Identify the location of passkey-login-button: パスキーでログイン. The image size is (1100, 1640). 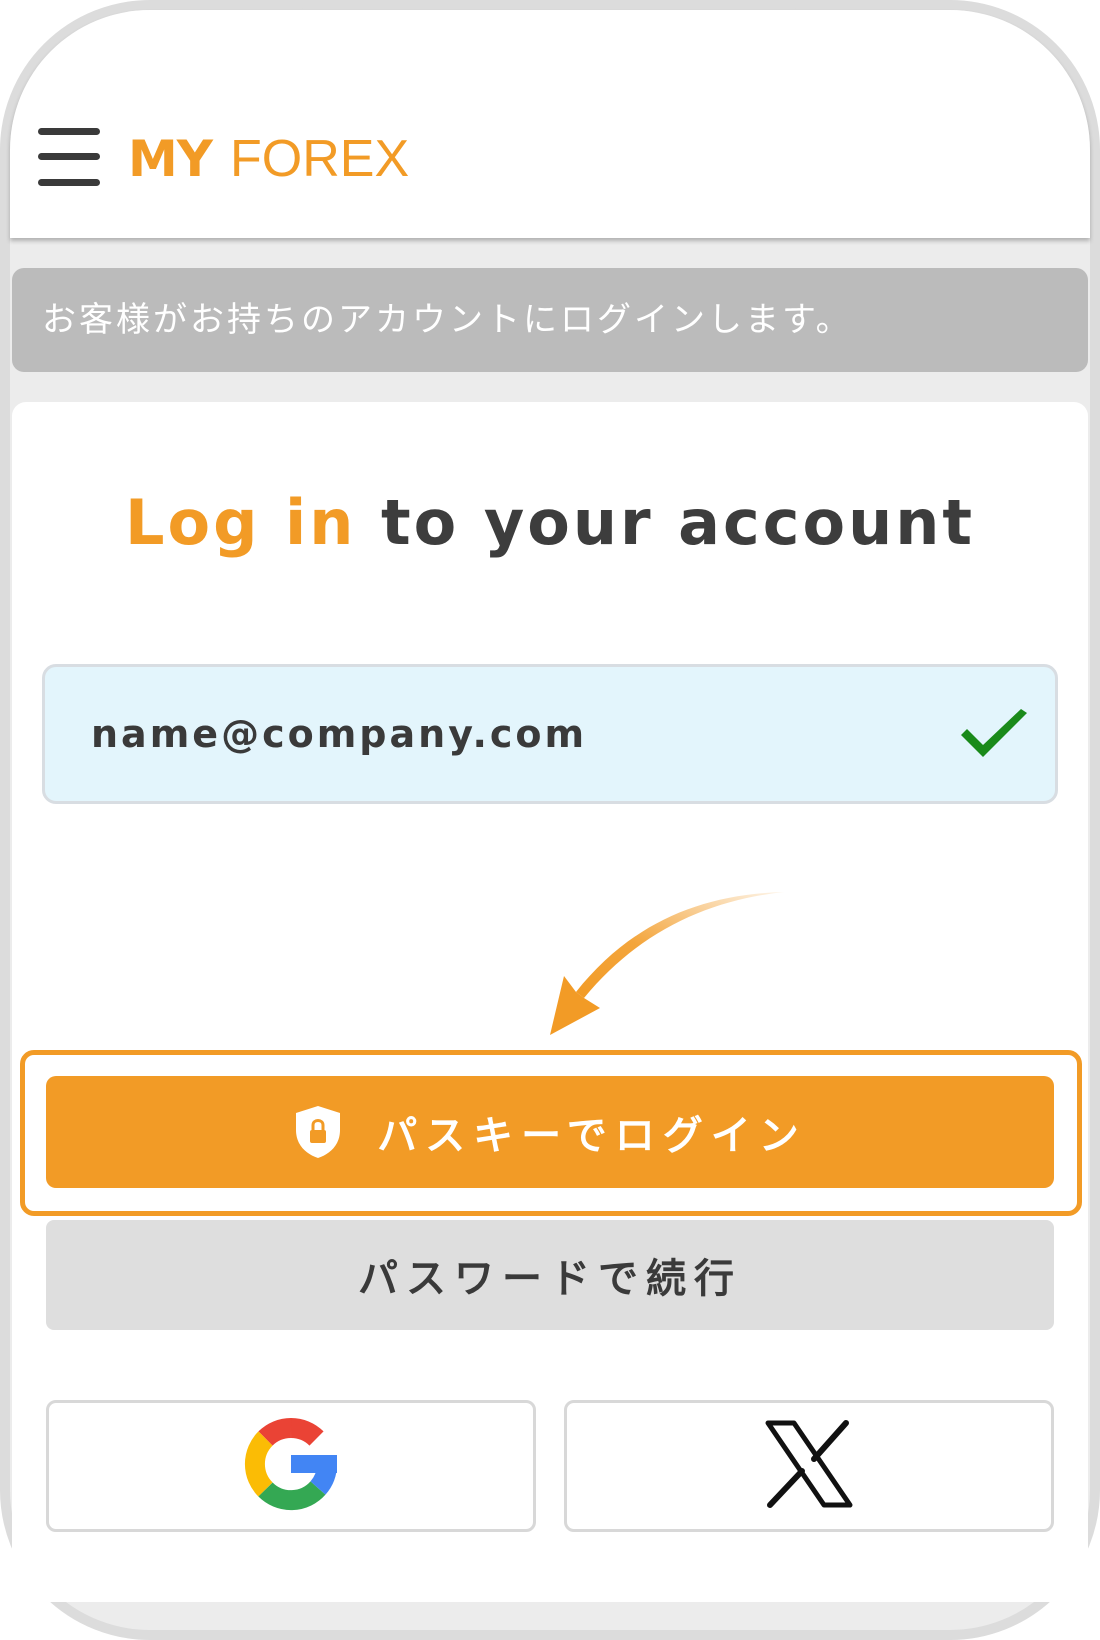
(550, 1132).